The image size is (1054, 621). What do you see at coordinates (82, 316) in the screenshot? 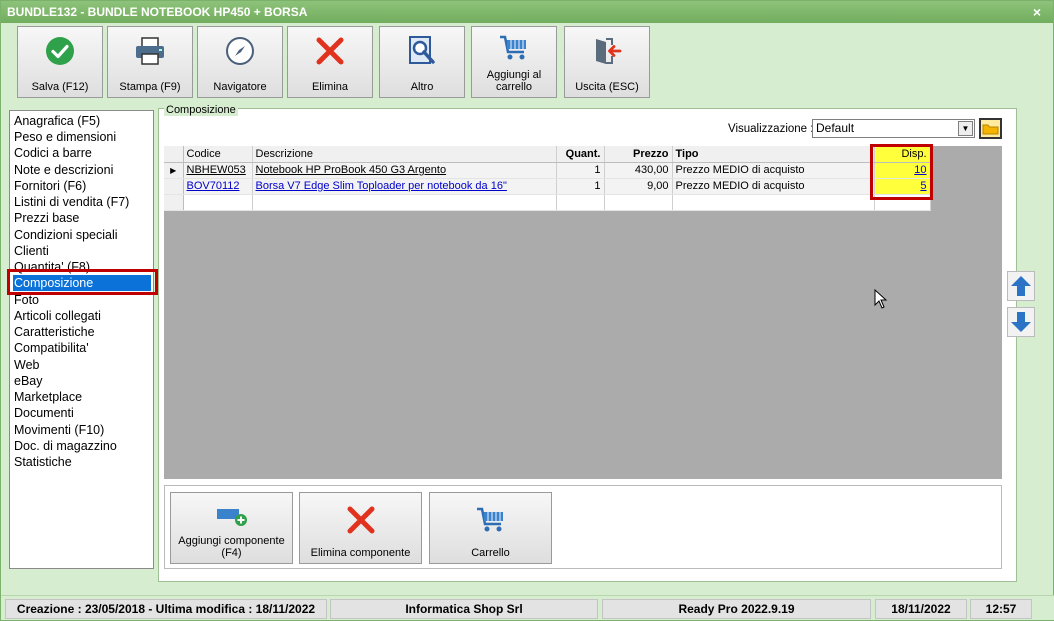
I see `sidebar-item-articoli-collegati: Articoli collegati` at bounding box center [82, 316].